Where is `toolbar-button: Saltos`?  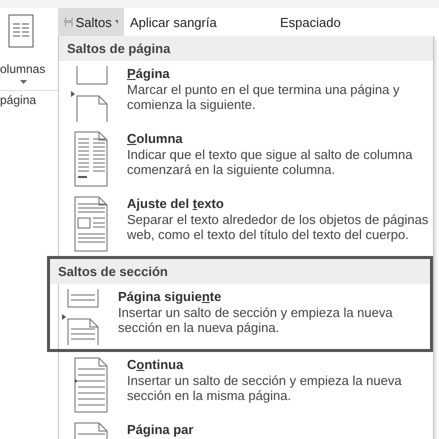
toolbar-button: Saltos is located at coordinates (91, 22).